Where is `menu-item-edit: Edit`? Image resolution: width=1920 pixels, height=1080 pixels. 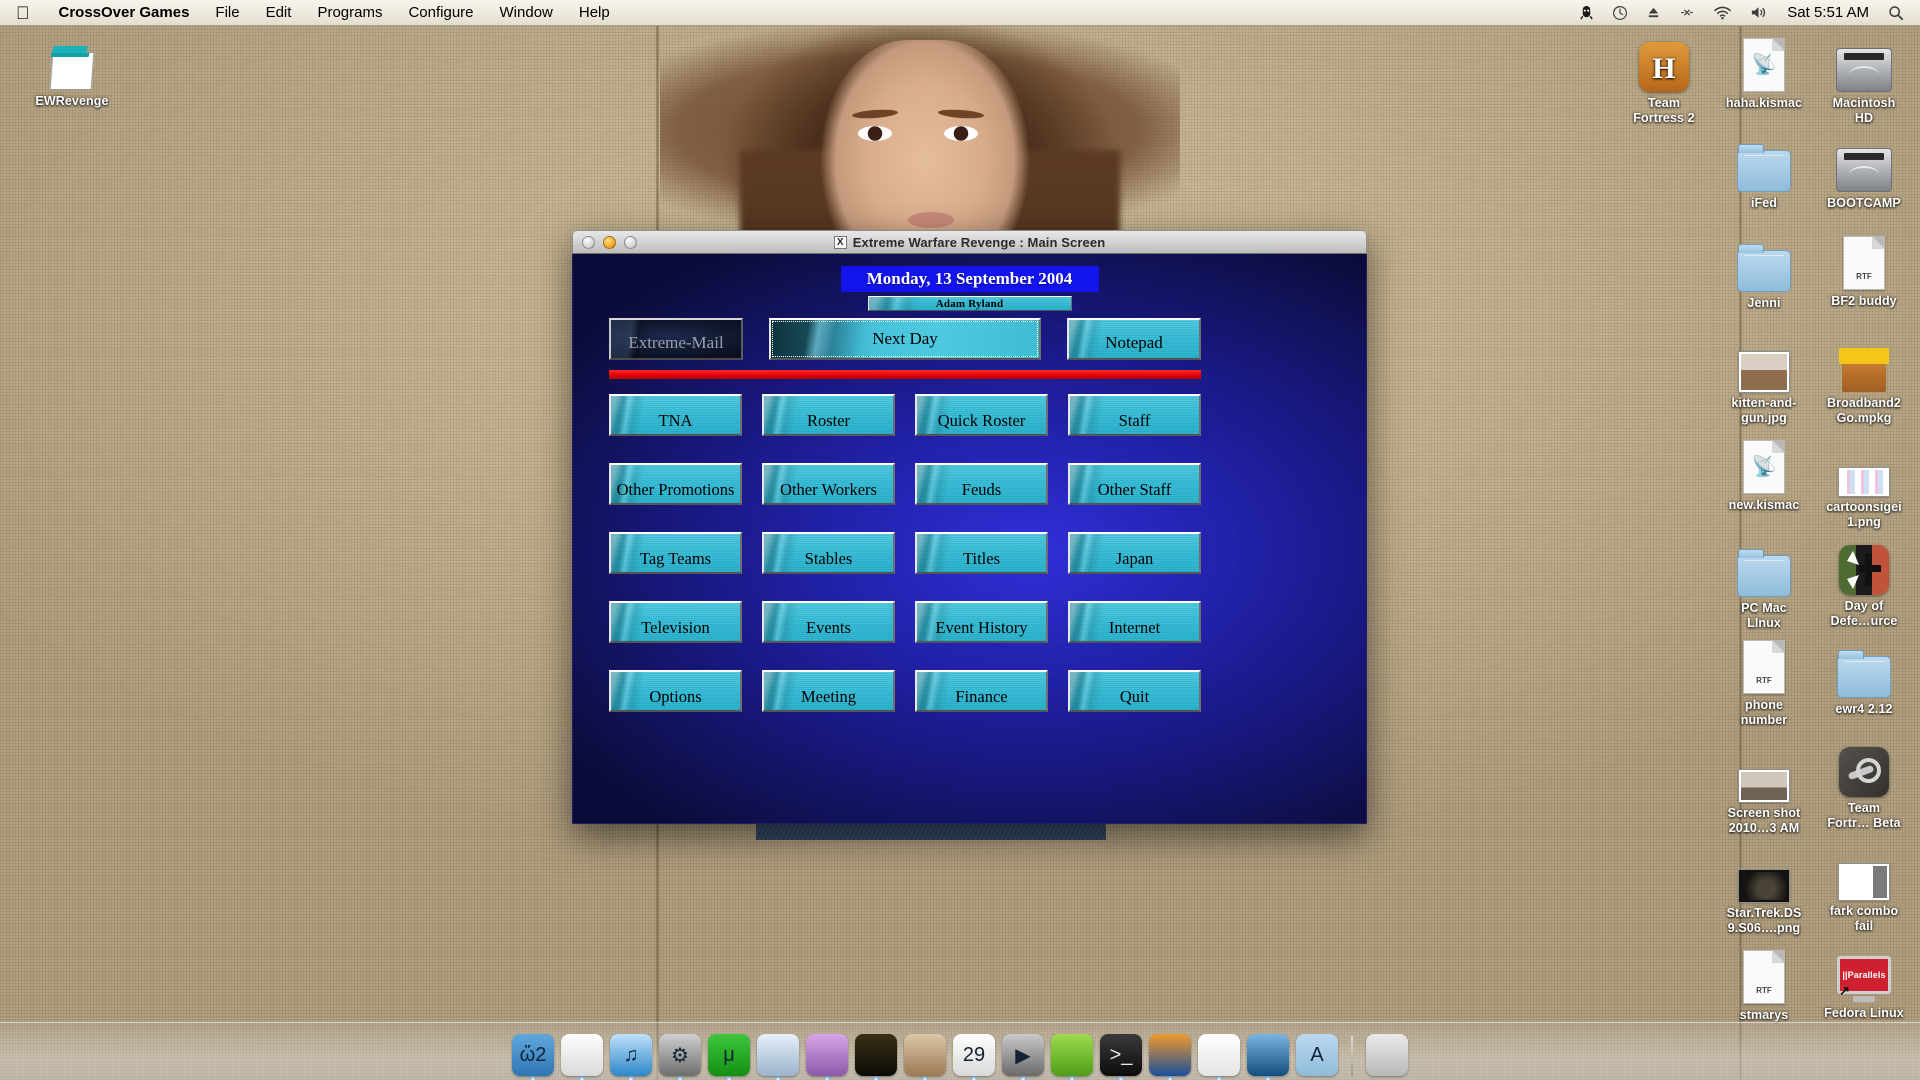
menu-item-edit: Edit is located at coordinates (279, 13).